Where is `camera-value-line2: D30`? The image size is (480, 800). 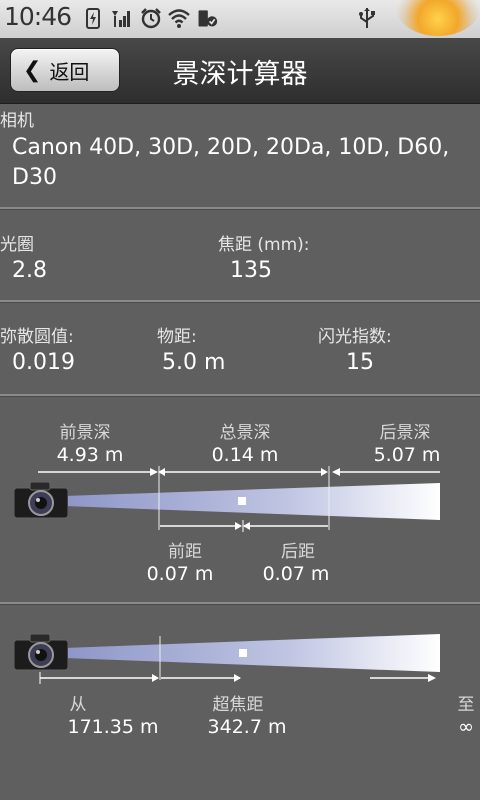 camera-value-line2: D30 is located at coordinates (34, 177).